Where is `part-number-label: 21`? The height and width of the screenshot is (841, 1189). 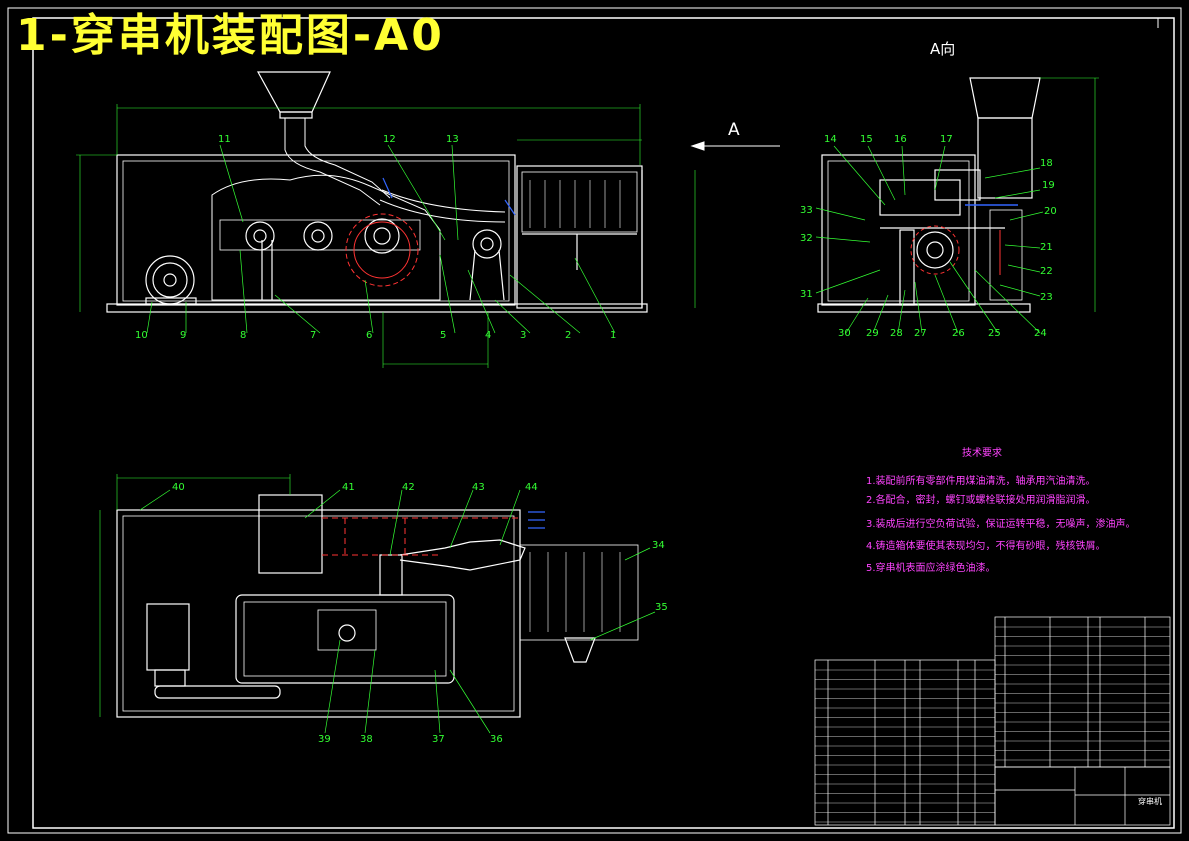 part-number-label: 21 is located at coordinates (1046, 247).